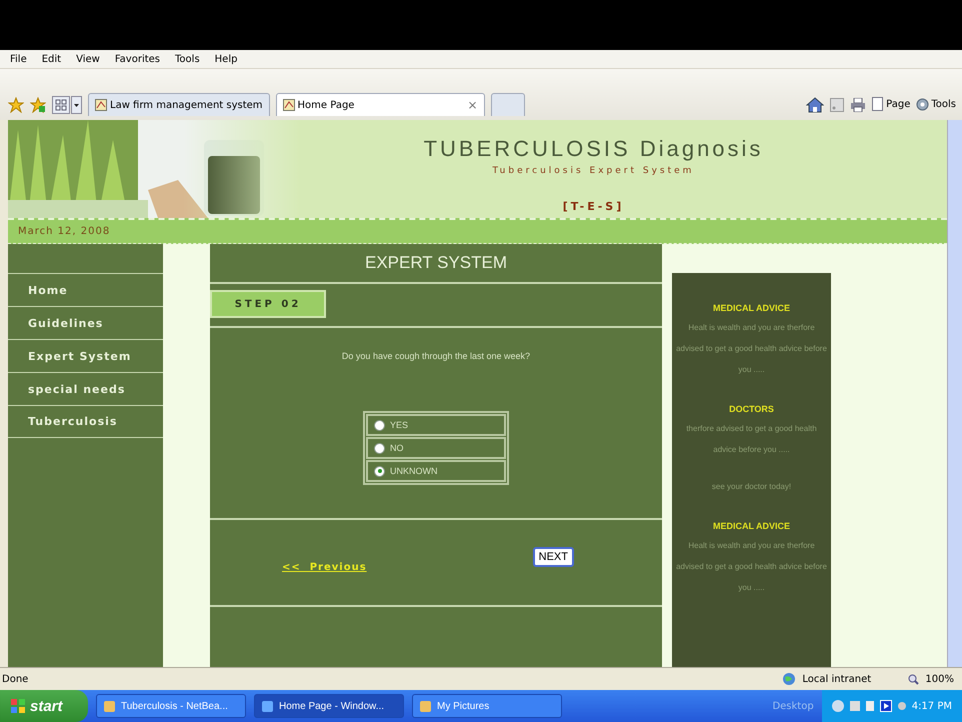  Describe the element at coordinates (507, 104) in the screenshot. I see `new-tab` at that location.